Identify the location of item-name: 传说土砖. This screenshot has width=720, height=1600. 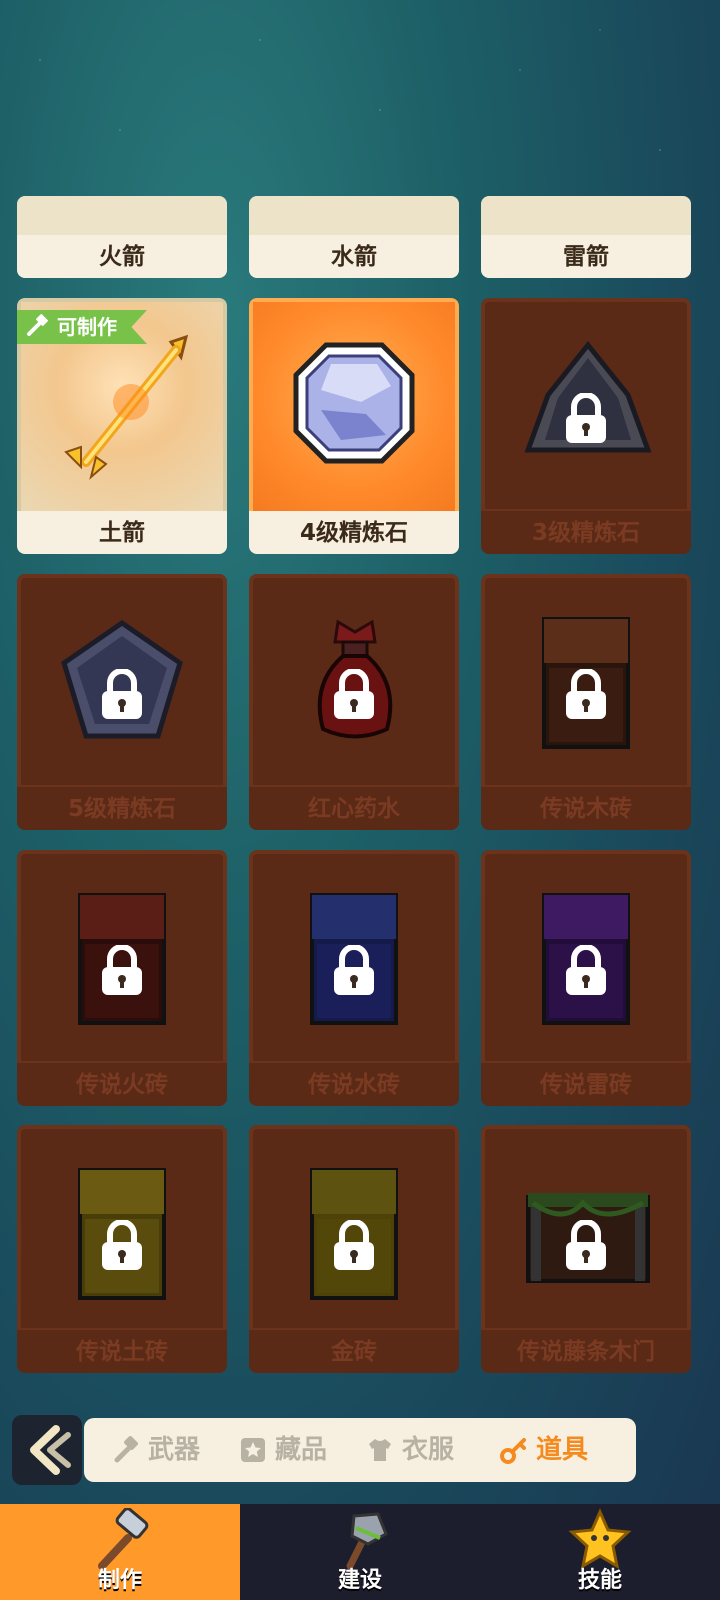
(122, 1350).